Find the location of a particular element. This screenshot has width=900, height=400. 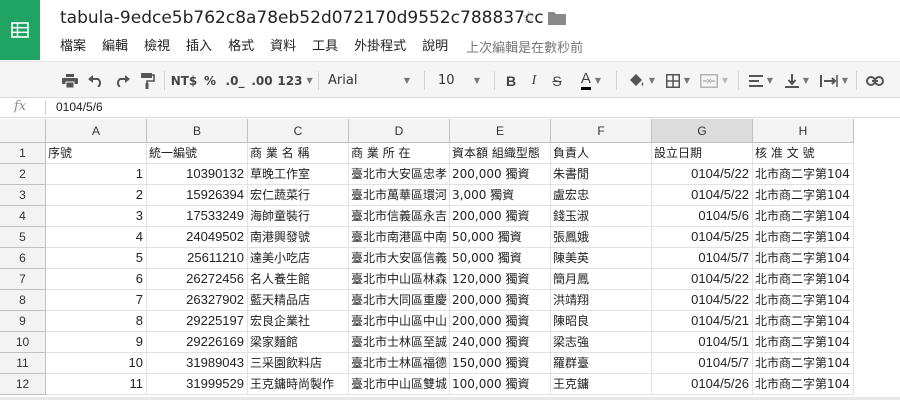

font-size-select: 10 ▼ is located at coordinates (458, 80).